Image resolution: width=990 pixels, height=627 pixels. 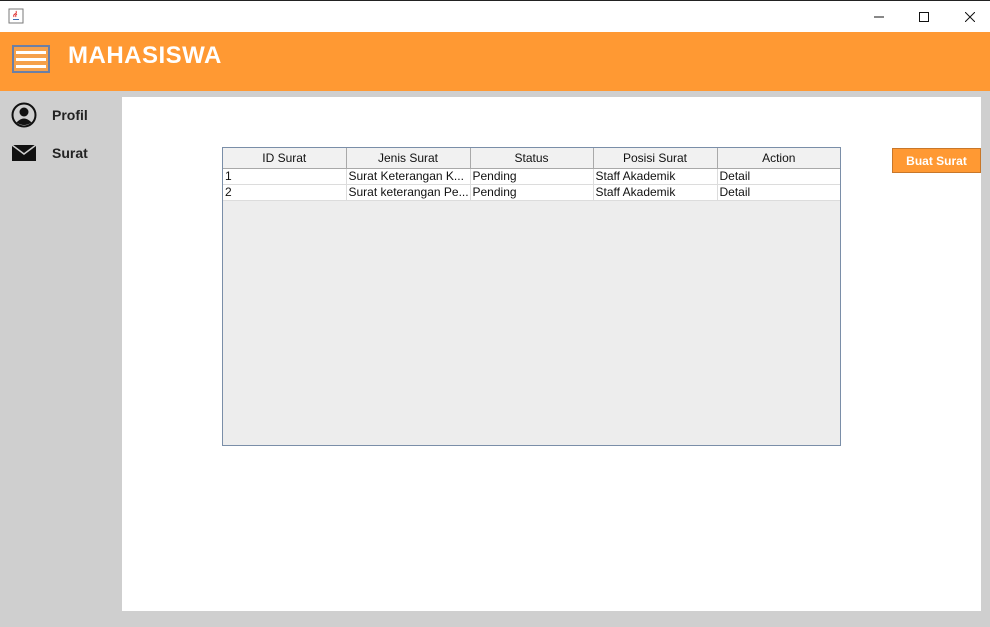 What do you see at coordinates (655, 158) in the screenshot?
I see `column-header-posisi-surat: Posisi Surat` at bounding box center [655, 158].